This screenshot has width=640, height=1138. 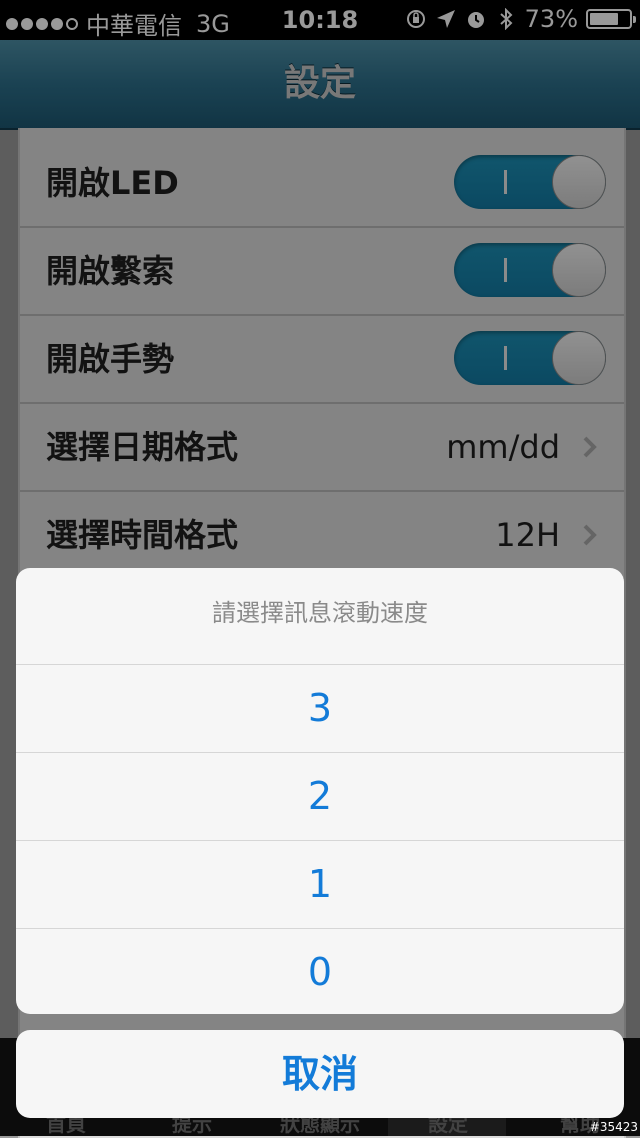 What do you see at coordinates (613, 1127) in the screenshot?
I see `watermark: #35423` at bounding box center [613, 1127].